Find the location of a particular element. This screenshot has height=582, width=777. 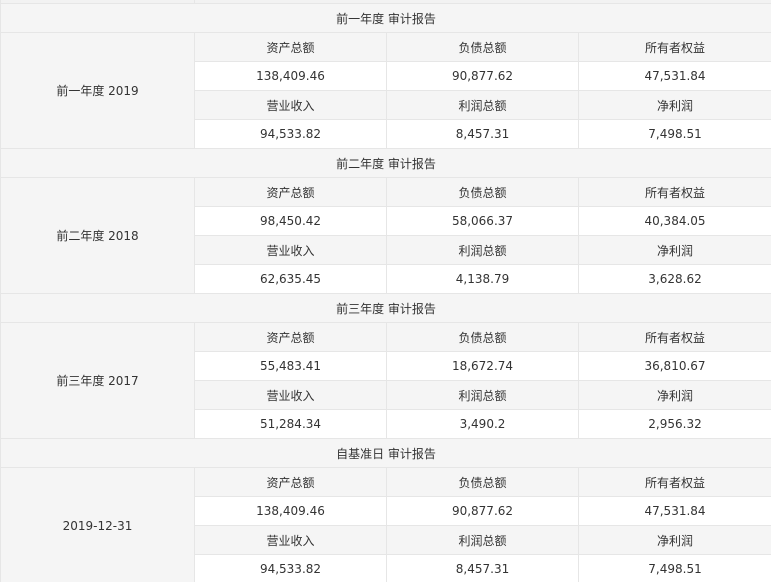

section-title-row: 自基准日 审计报告 is located at coordinates (385, 453).